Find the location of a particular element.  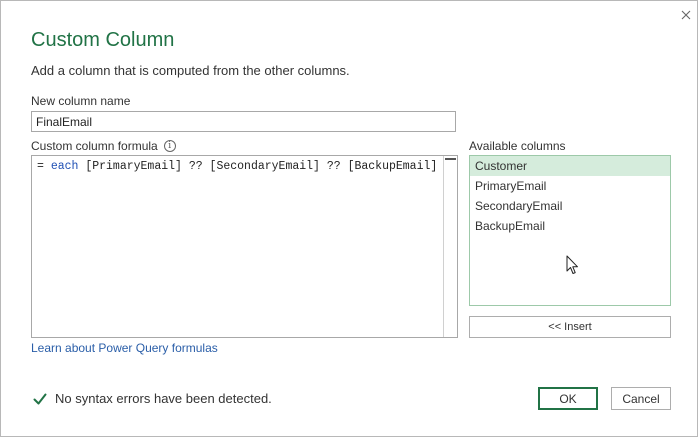

learn-power-query-link: Learn about Power Query formulas is located at coordinates (124, 348).